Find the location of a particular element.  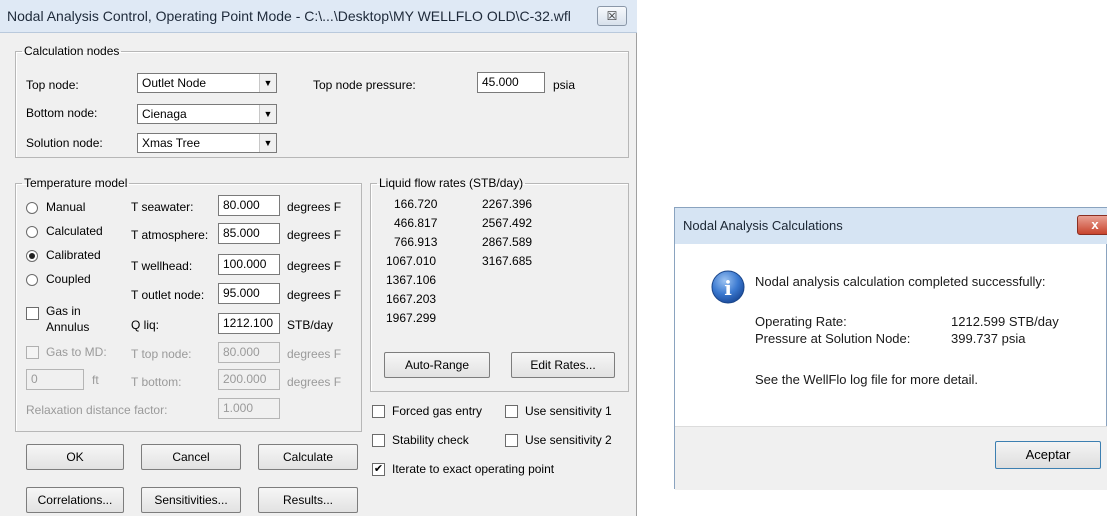

use-sensitivity-2-checkbox is located at coordinates (511, 440).